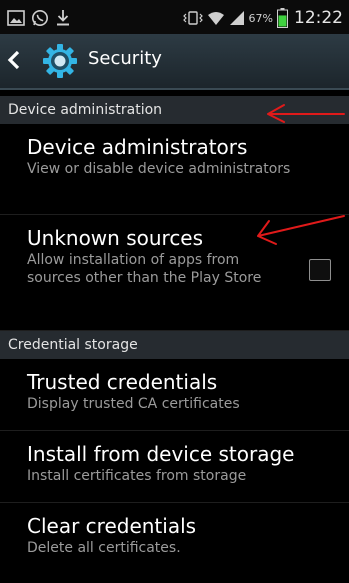  Describe the element at coordinates (115, 238) in the screenshot. I see `item-title: Unknown sources` at that location.